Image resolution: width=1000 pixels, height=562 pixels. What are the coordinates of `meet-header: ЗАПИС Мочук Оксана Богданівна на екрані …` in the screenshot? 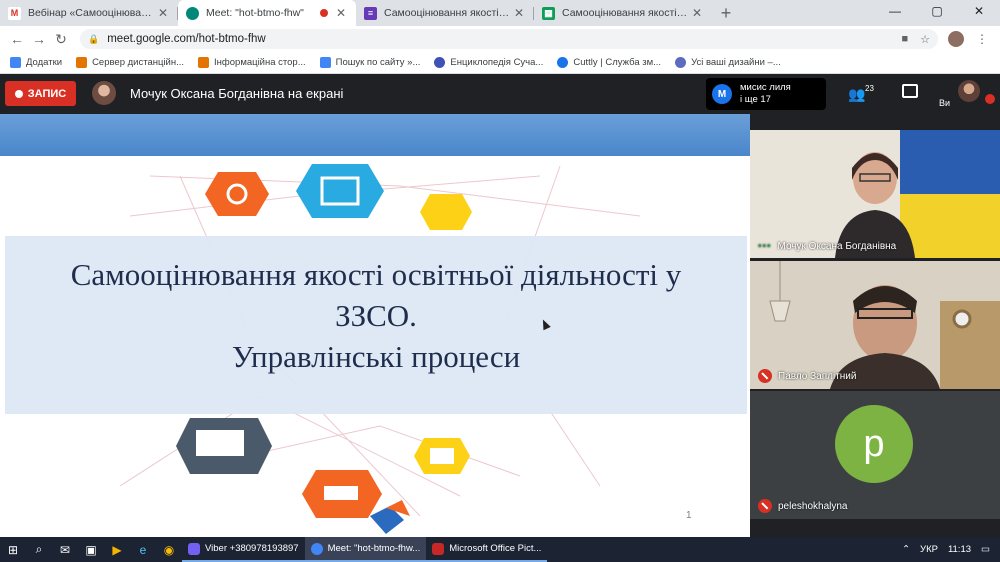 It's located at (500, 94).